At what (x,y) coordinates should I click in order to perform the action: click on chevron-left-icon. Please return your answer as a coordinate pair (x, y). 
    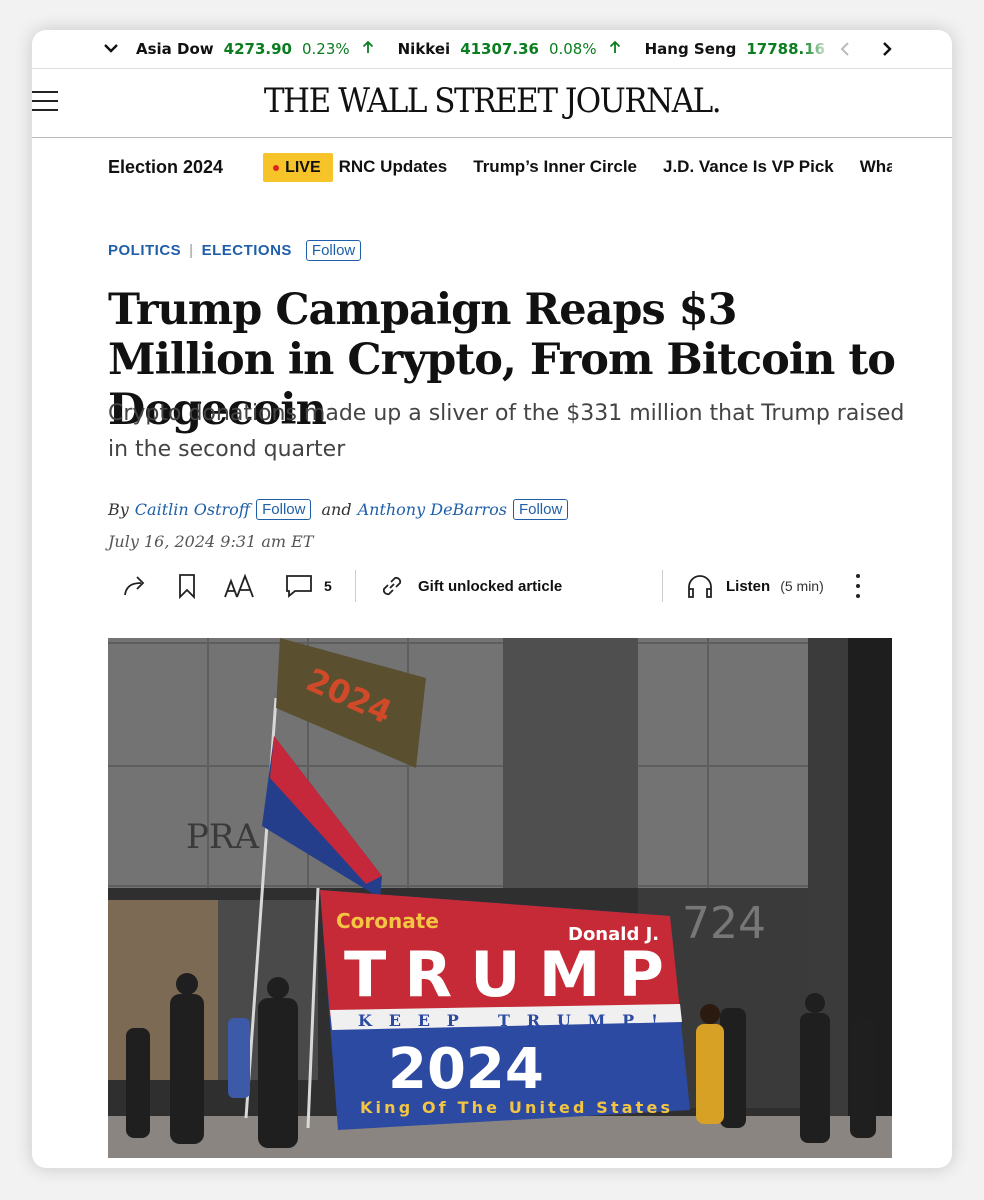
    Looking at the image, I should click on (845, 49).